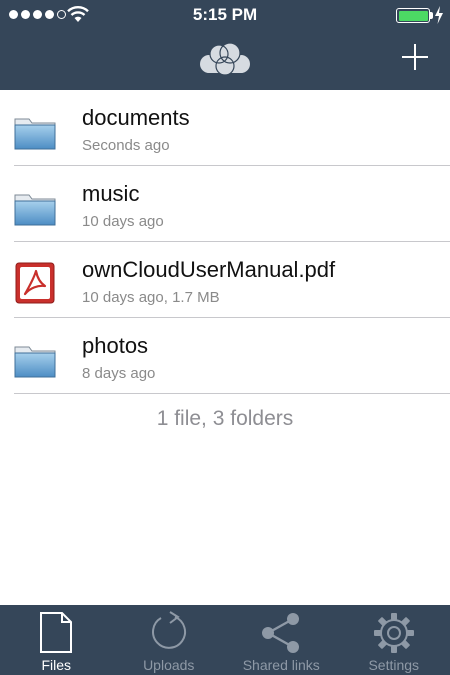 The height and width of the screenshot is (675, 450). I want to click on owncloud-logo-icon, so click(225, 59).